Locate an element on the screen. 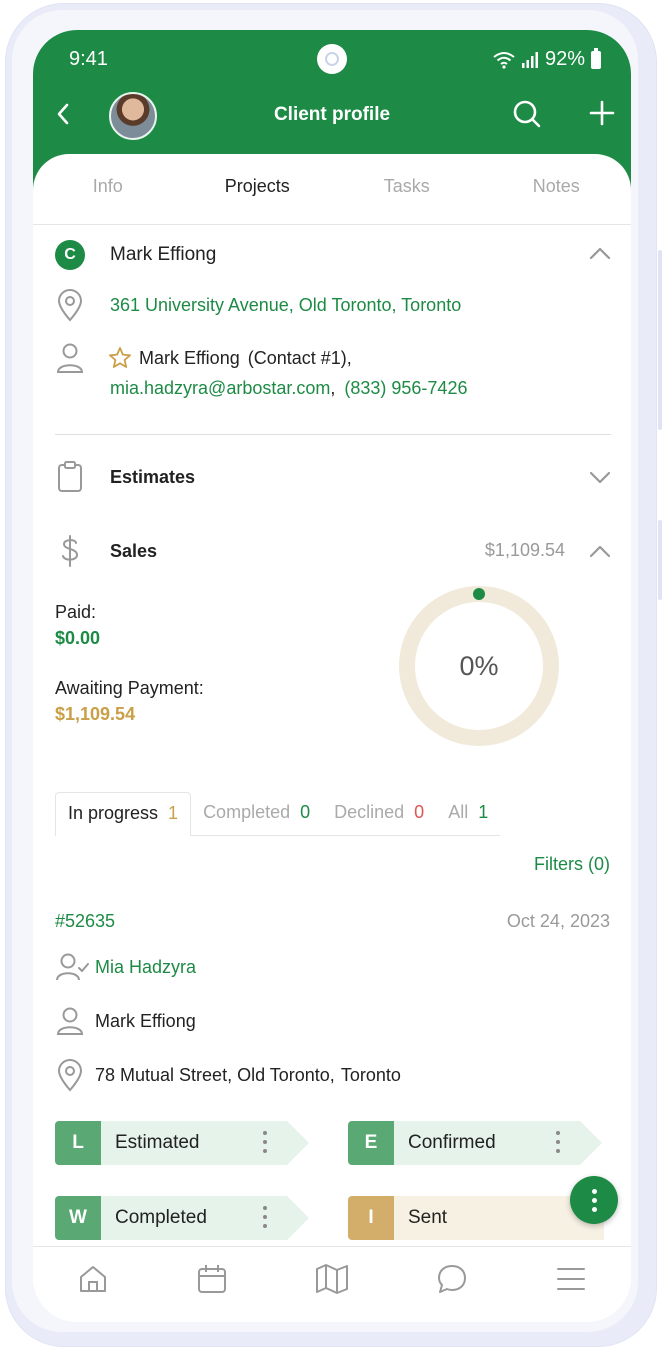 Image resolution: width=664 pixels, height=1352 pixels. search-icon is located at coordinates (527, 114).